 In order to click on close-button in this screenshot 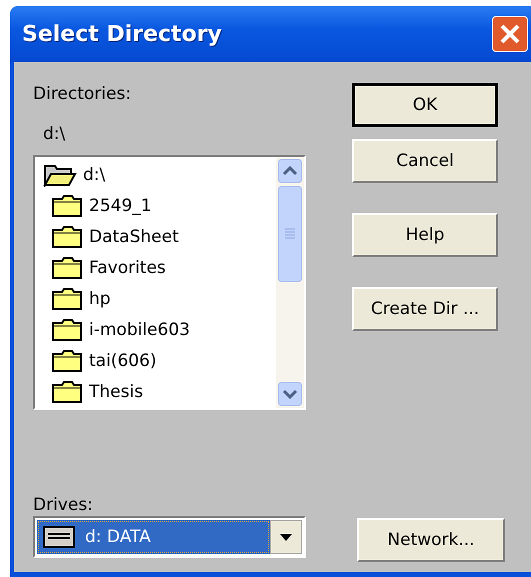, I will do `click(510, 34)`.